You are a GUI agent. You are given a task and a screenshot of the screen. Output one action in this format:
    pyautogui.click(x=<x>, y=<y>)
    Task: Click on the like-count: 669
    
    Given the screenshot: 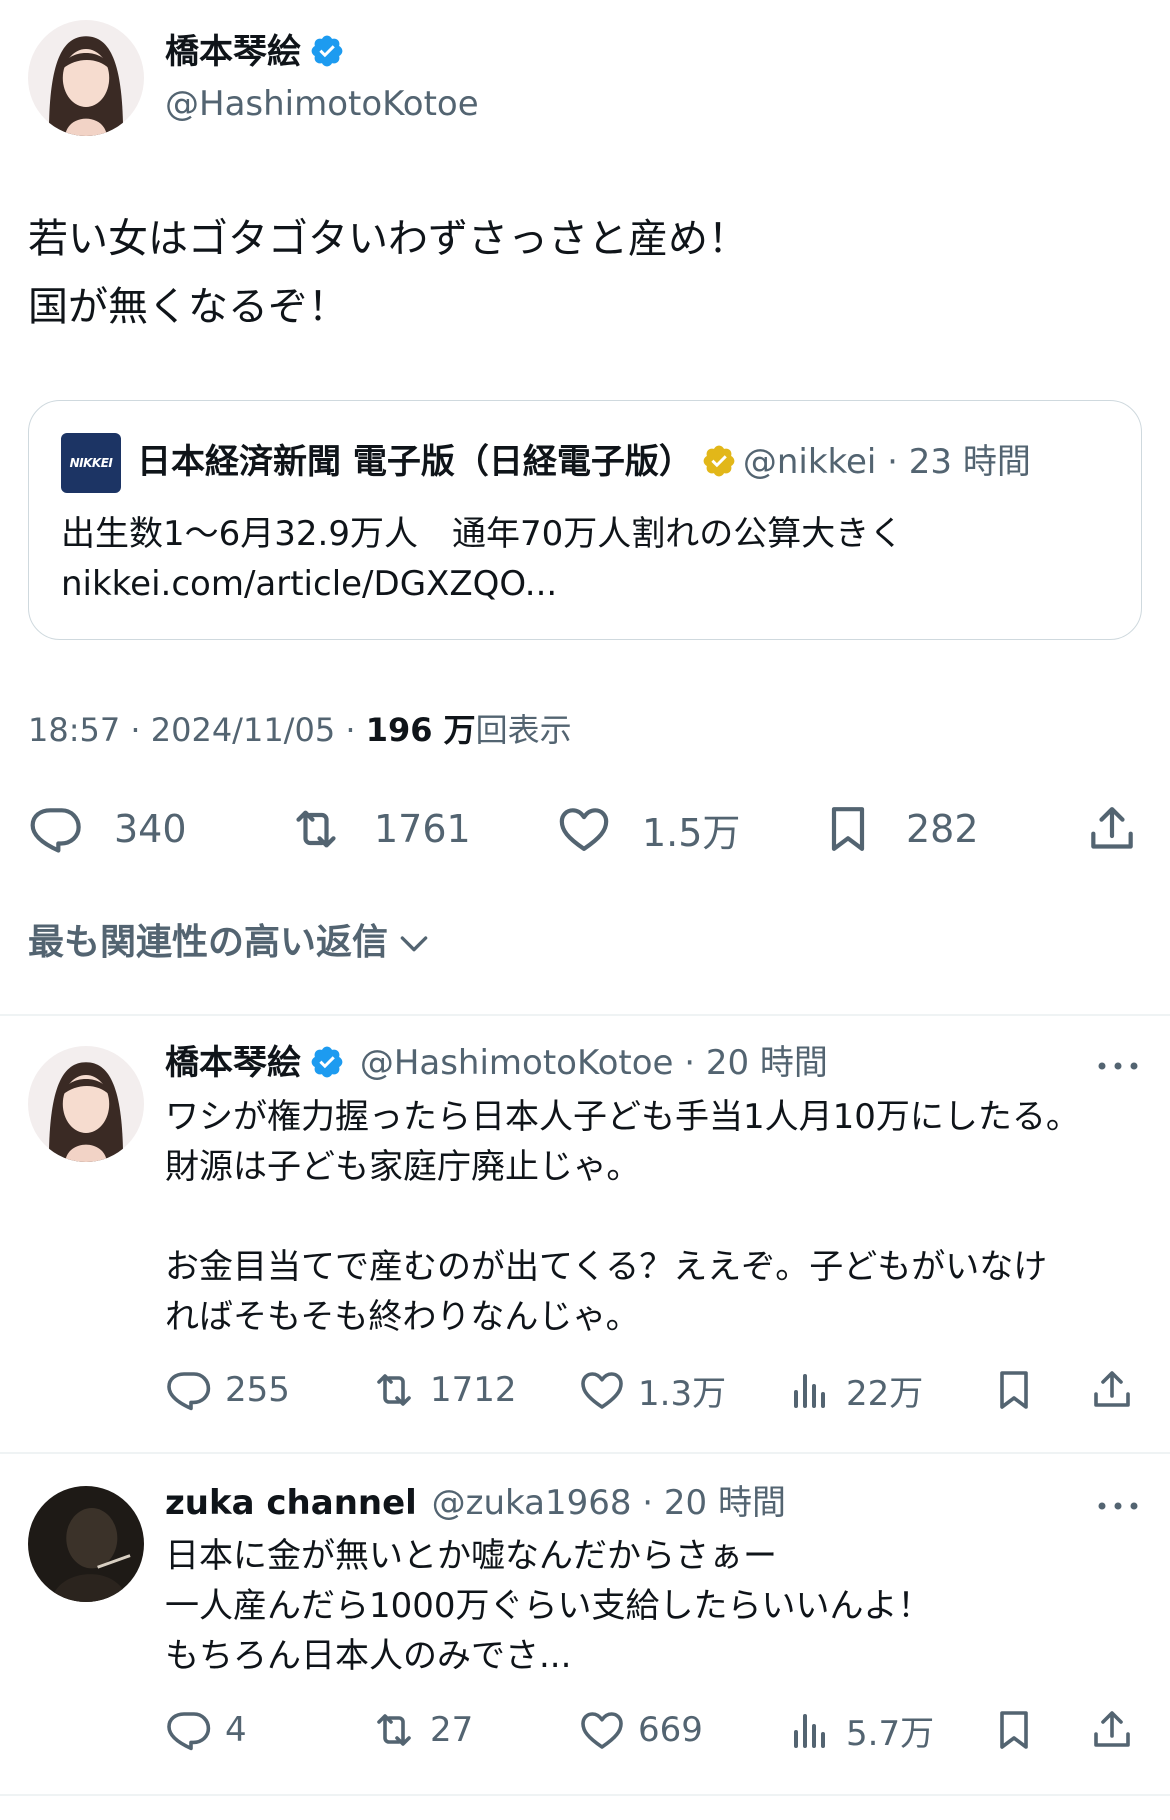 What is the action you would take?
    pyautogui.click(x=670, y=1730)
    